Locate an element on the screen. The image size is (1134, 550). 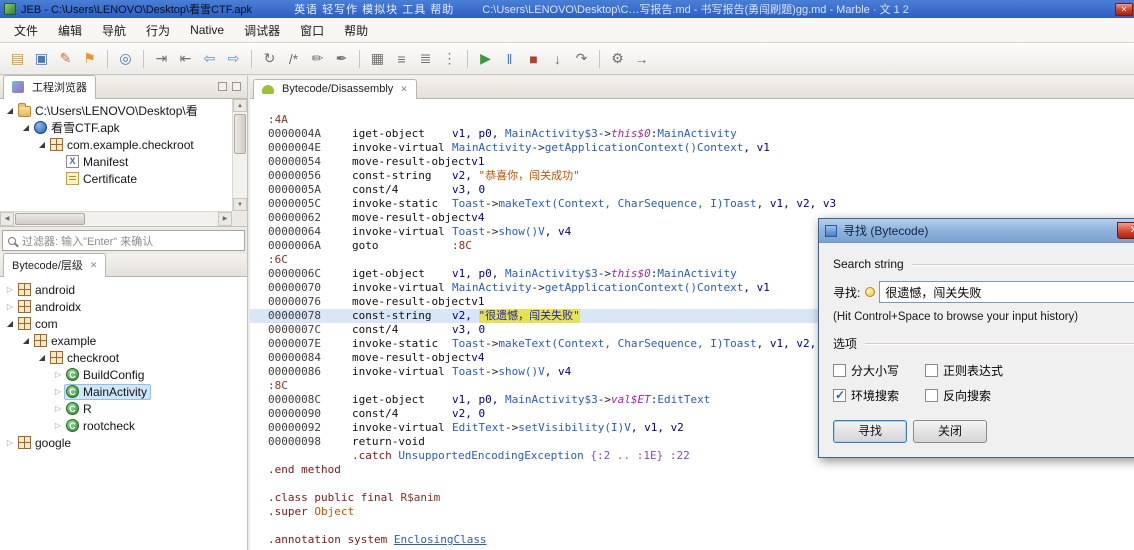
menu-item-8: 帮助 is located at coordinates (356, 30).